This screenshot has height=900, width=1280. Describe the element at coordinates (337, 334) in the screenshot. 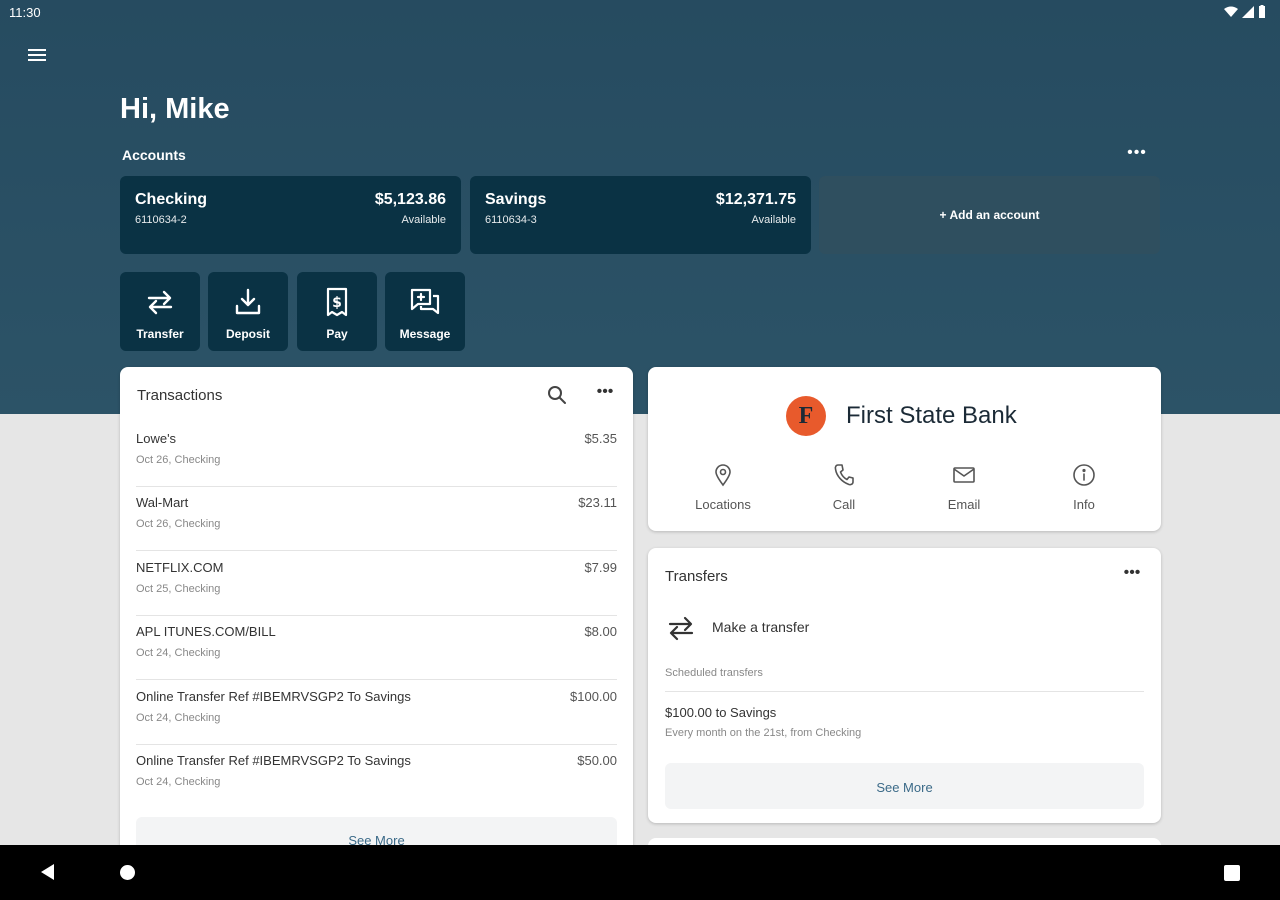

I see `action-label: Pay` at that location.